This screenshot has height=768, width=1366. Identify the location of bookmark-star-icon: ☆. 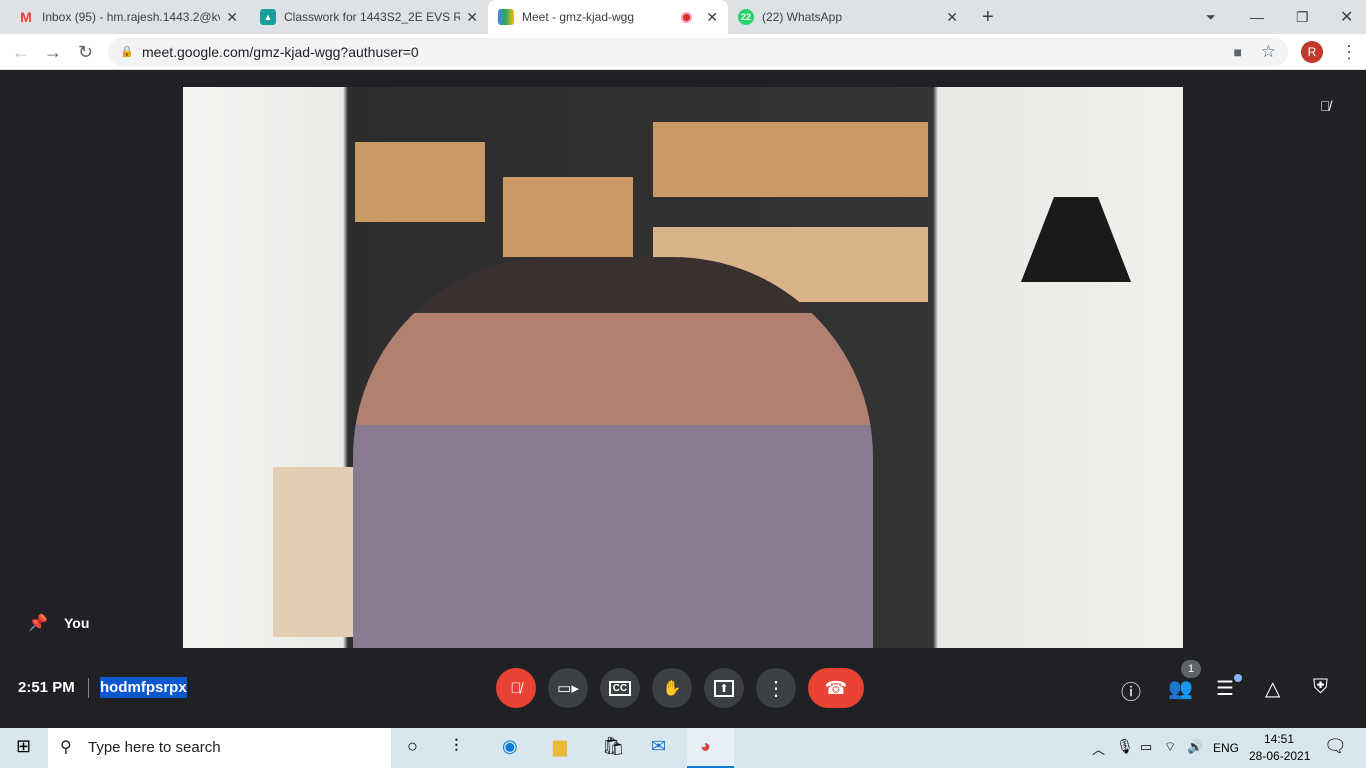
(1268, 52).